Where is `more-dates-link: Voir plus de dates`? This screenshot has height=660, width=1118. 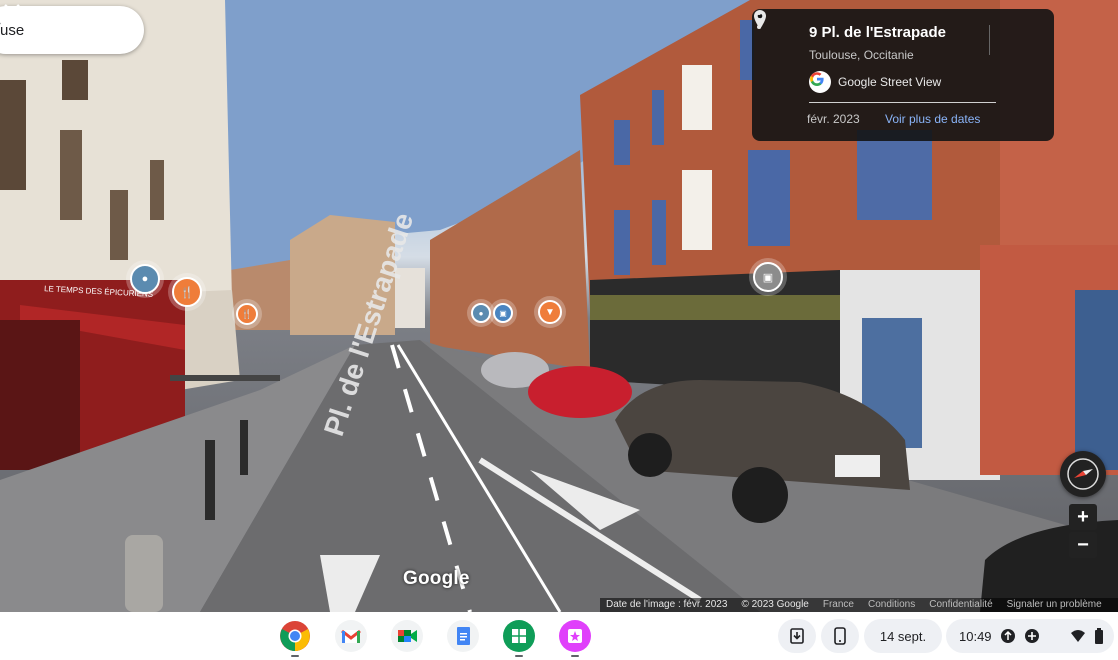
more-dates-link: Voir plus de dates is located at coordinates (932, 119).